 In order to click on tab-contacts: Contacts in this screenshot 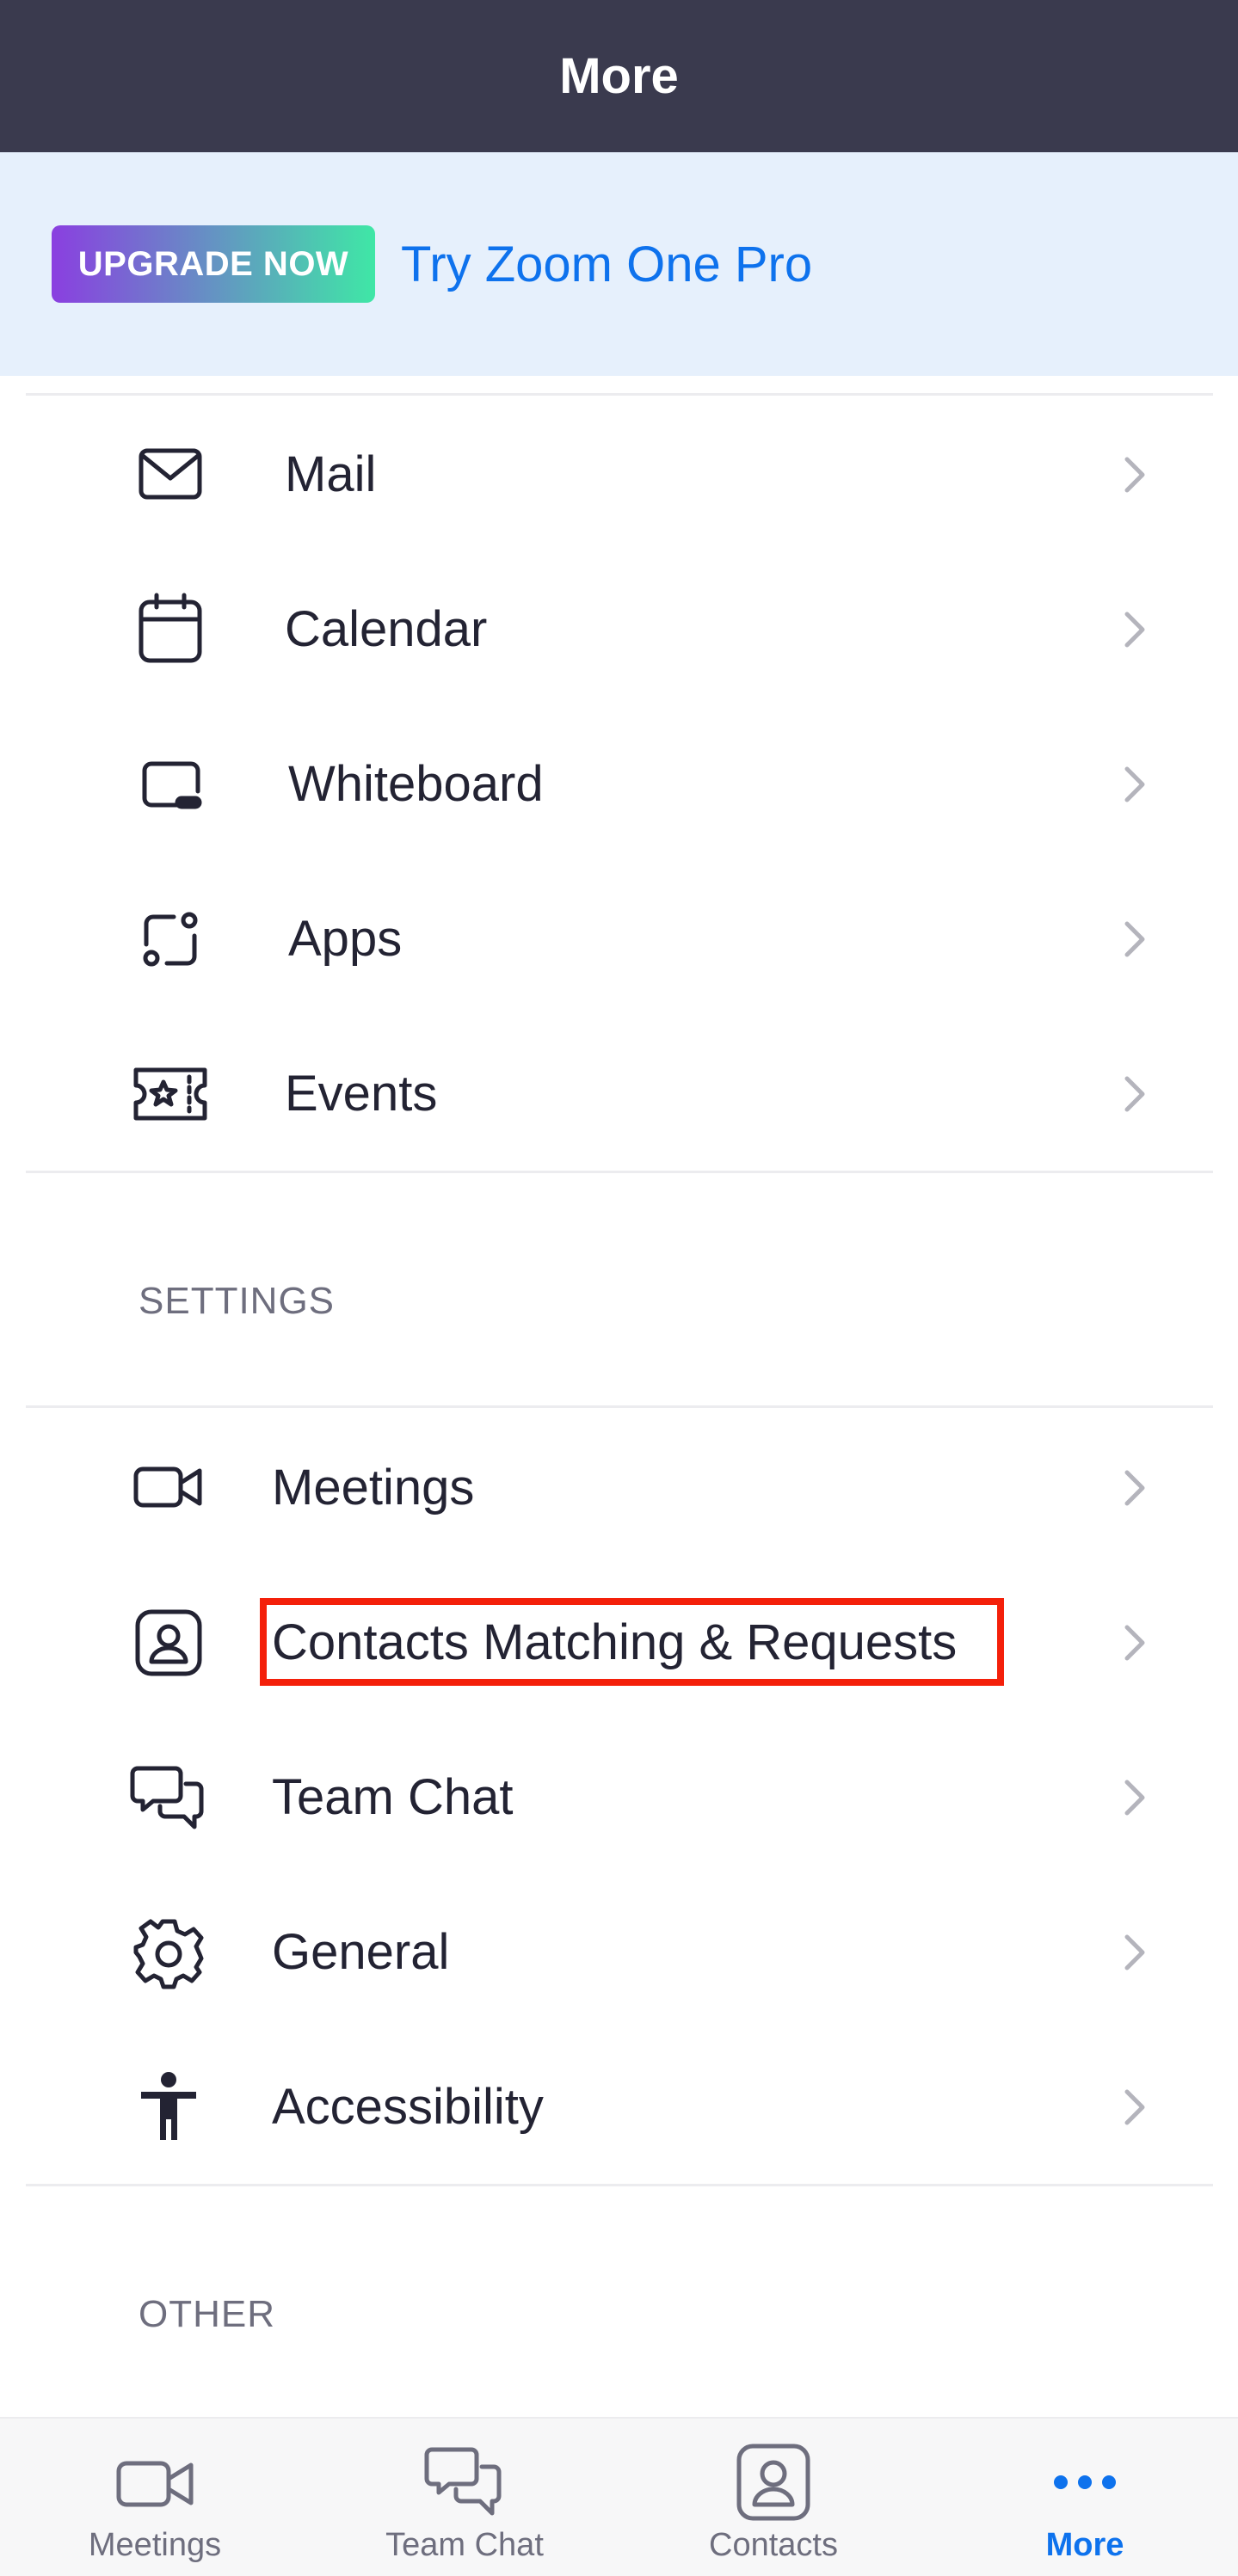, I will do `click(773, 2497)`.